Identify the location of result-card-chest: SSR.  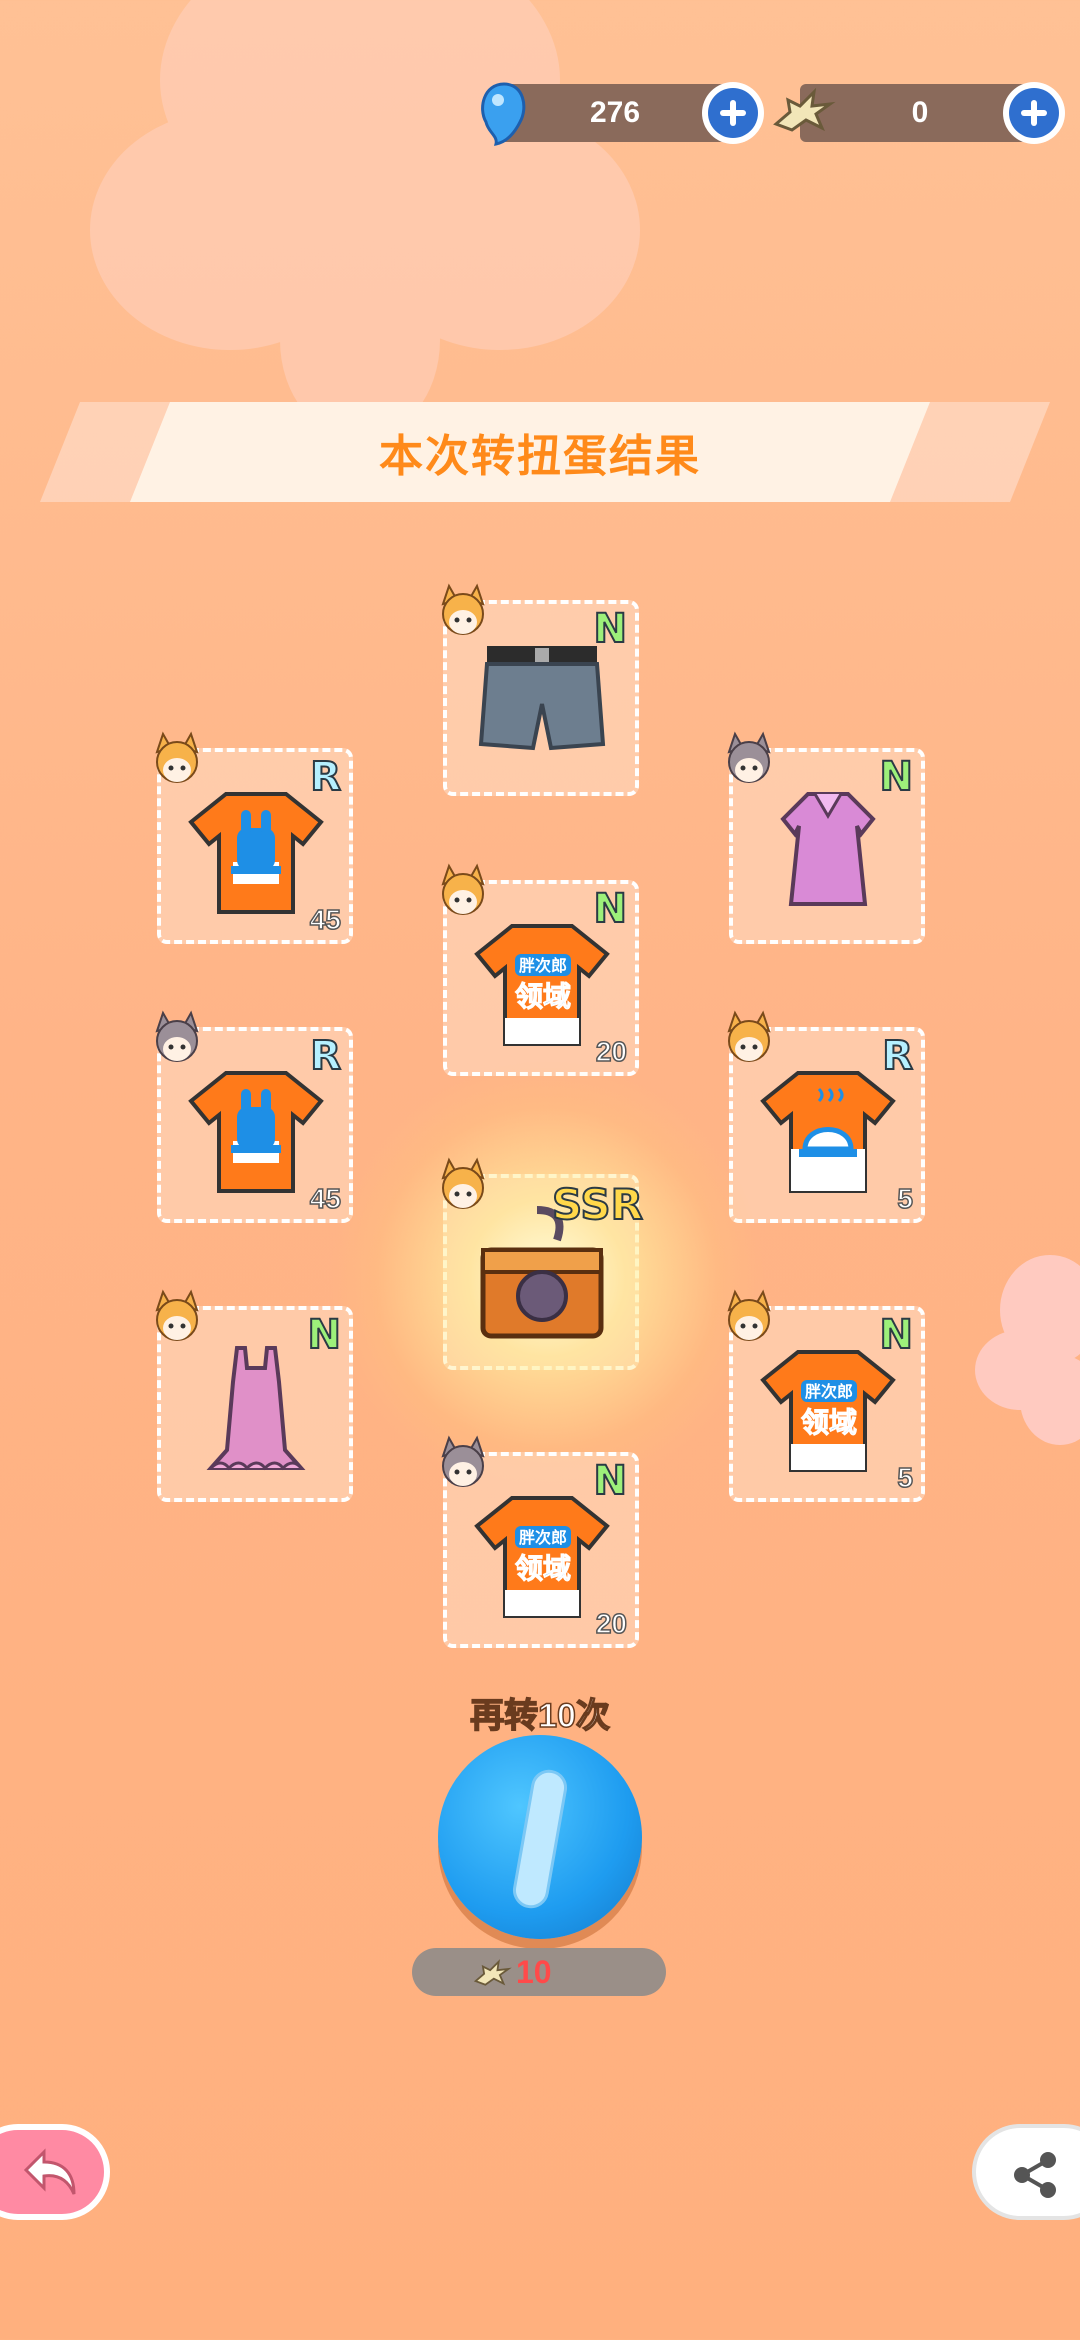
(547, 1278).